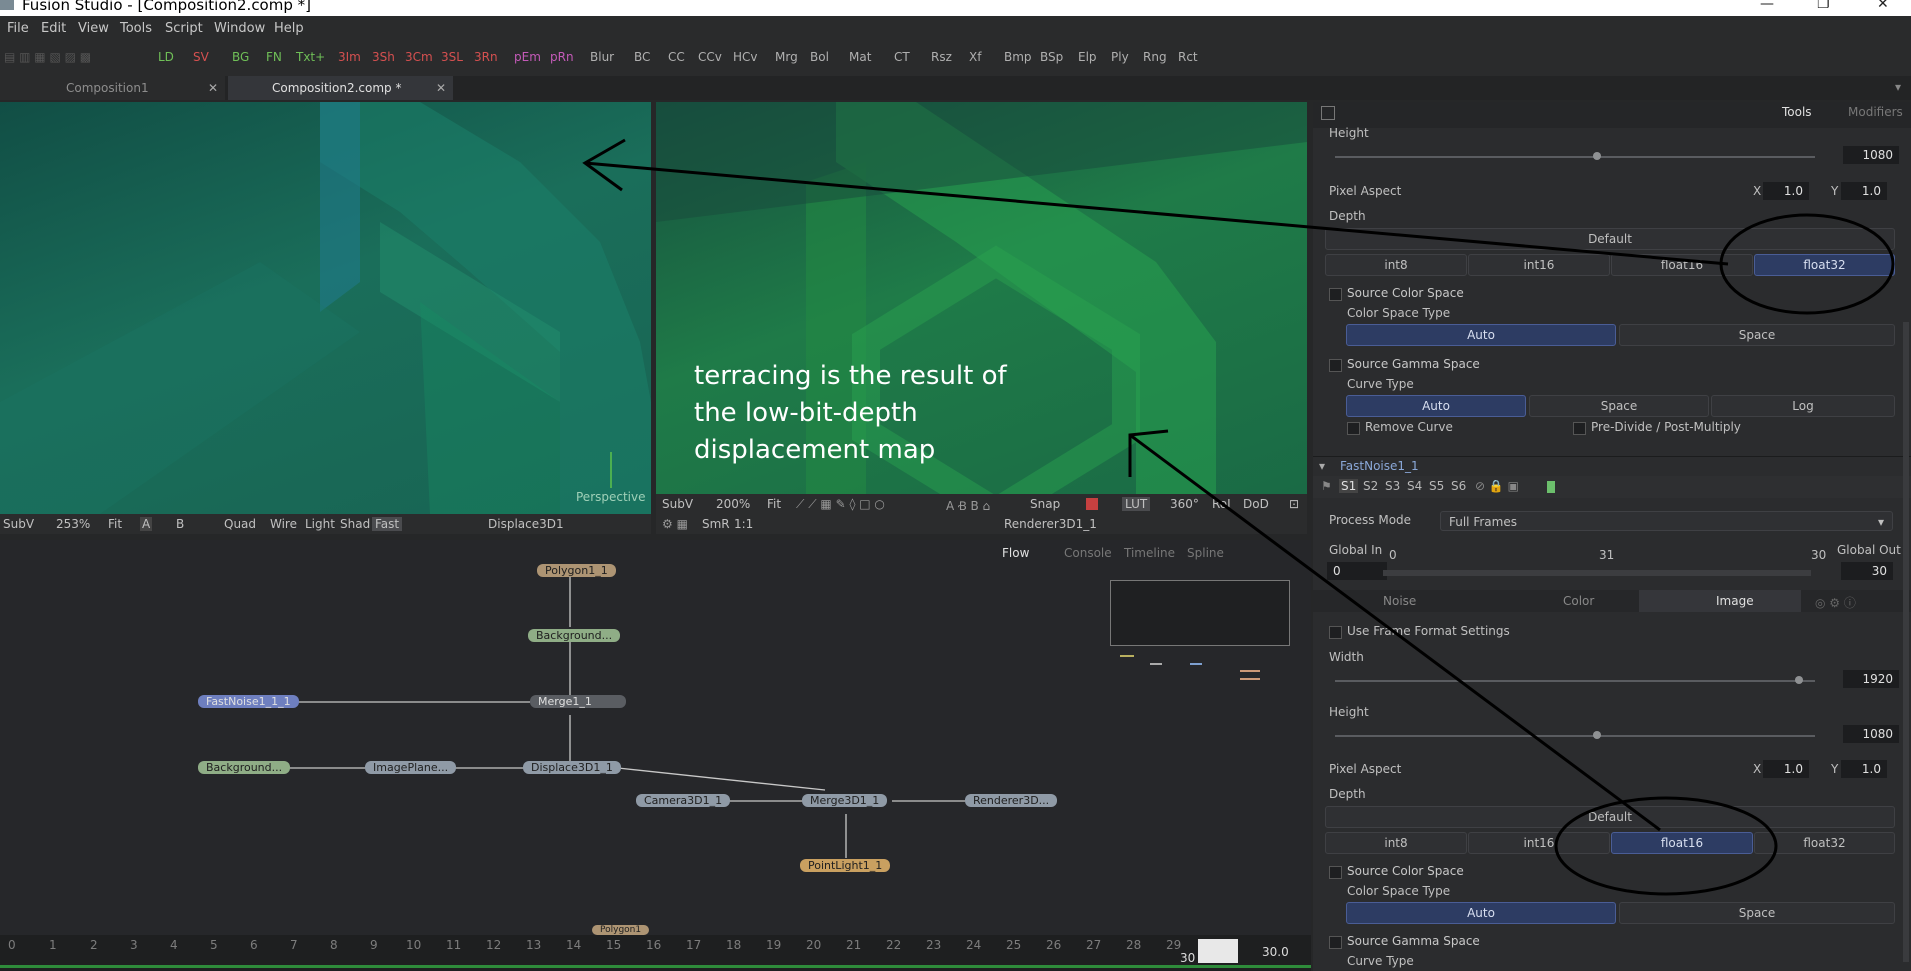  What do you see at coordinates (349, 57) in the screenshot?
I see `tool-3im: 3Im` at bounding box center [349, 57].